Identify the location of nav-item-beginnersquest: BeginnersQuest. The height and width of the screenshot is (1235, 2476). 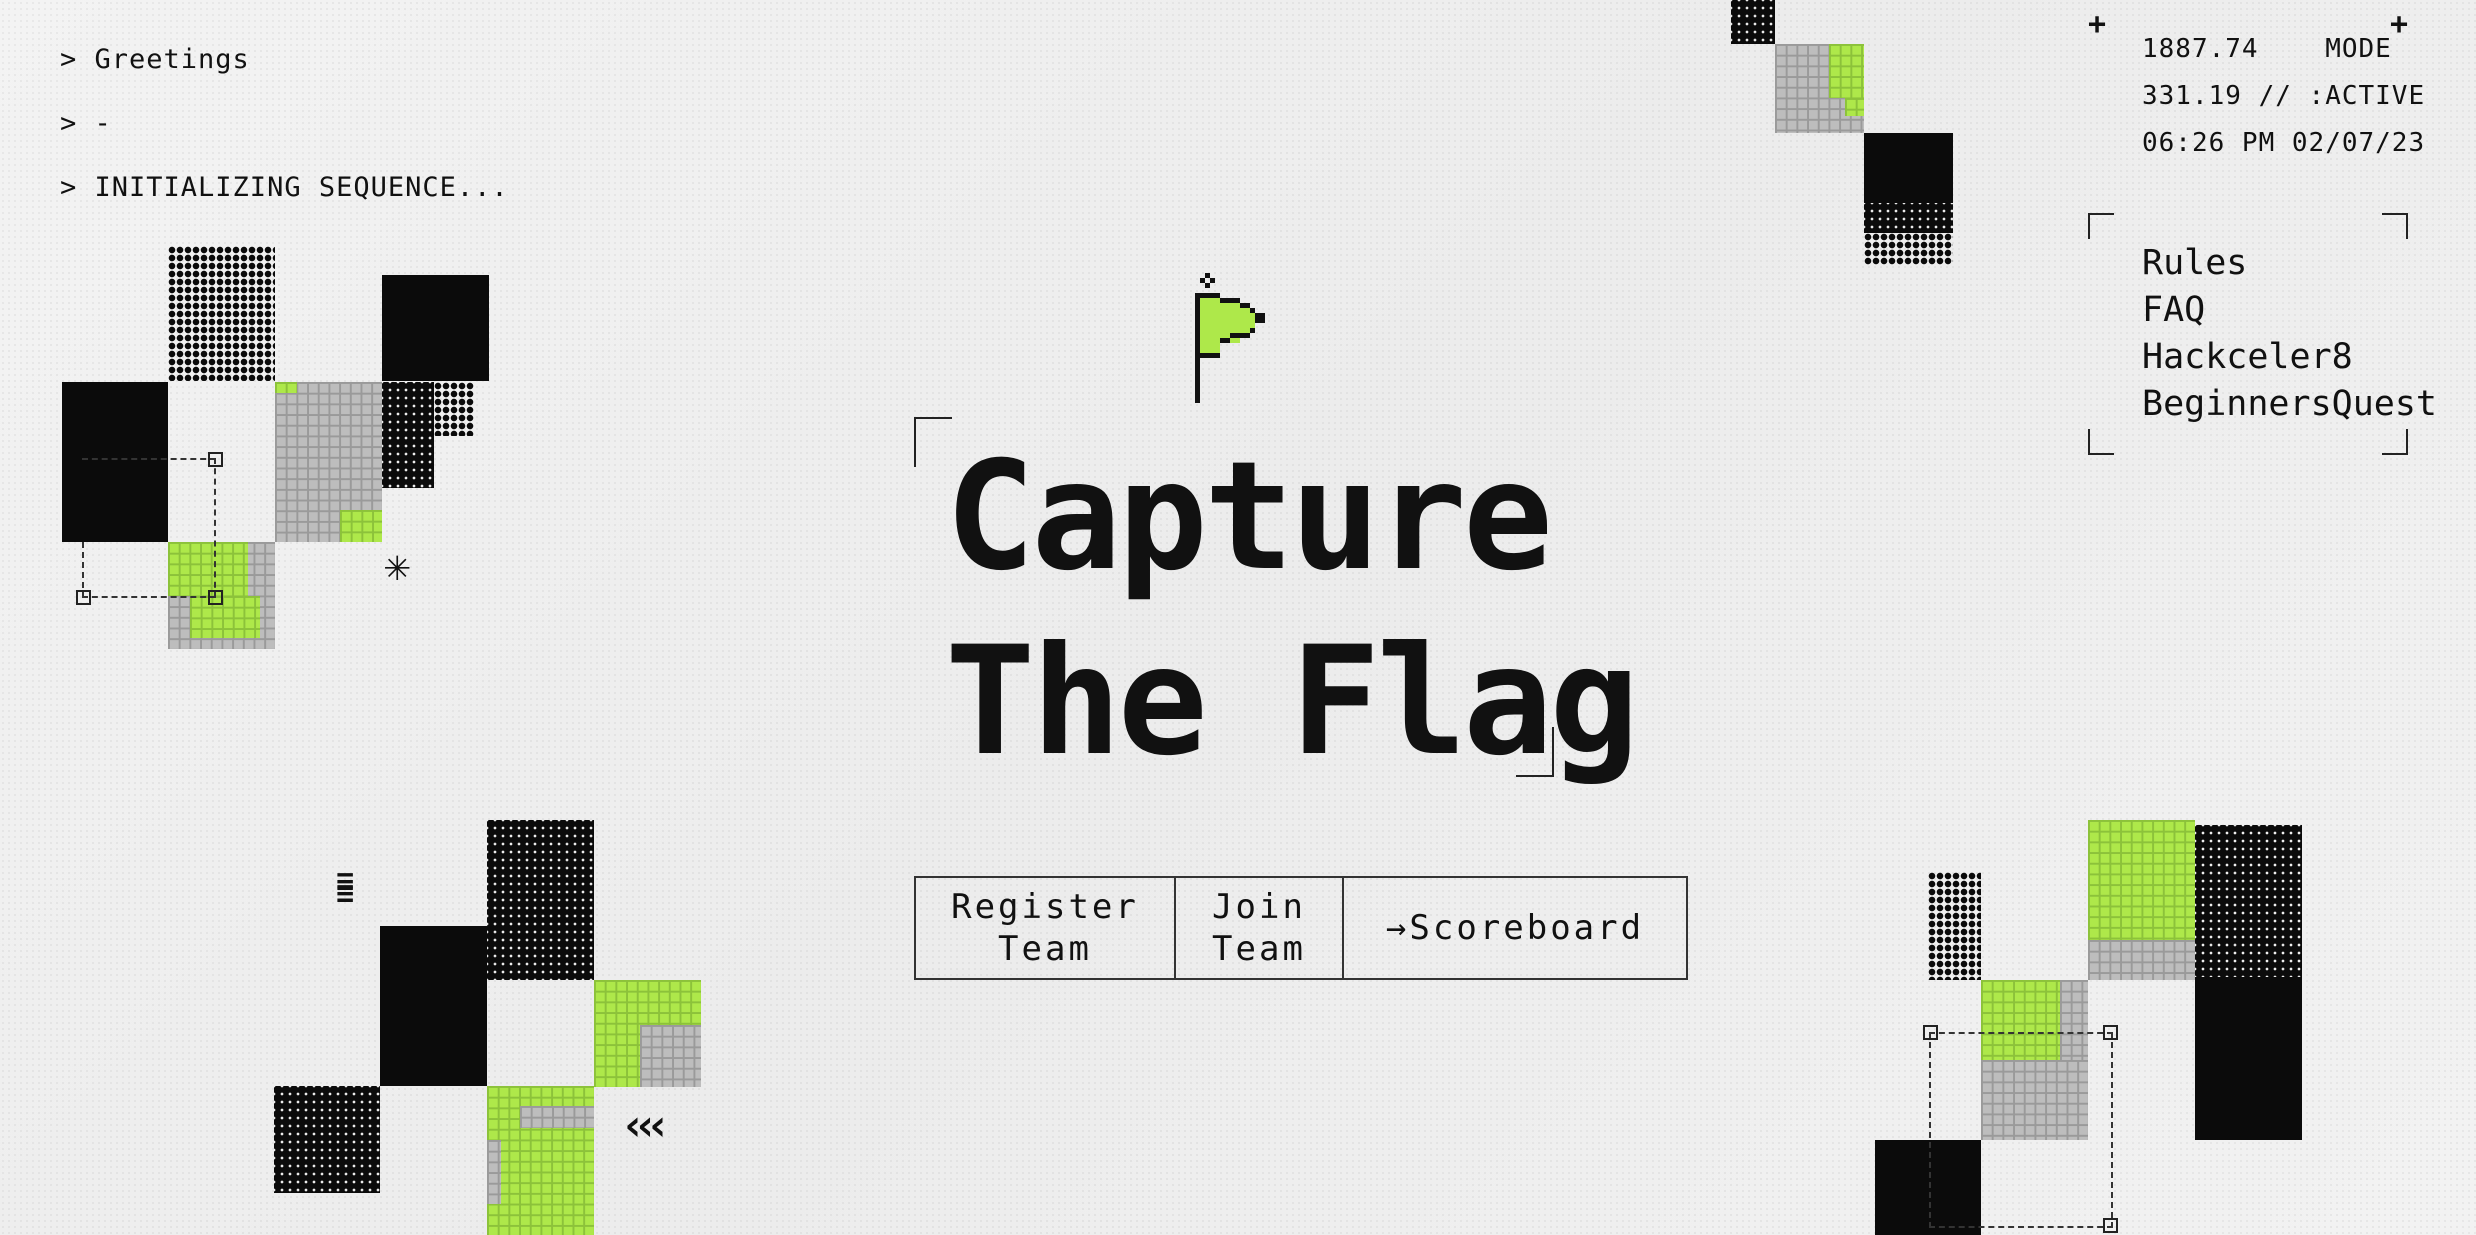
(2289, 404).